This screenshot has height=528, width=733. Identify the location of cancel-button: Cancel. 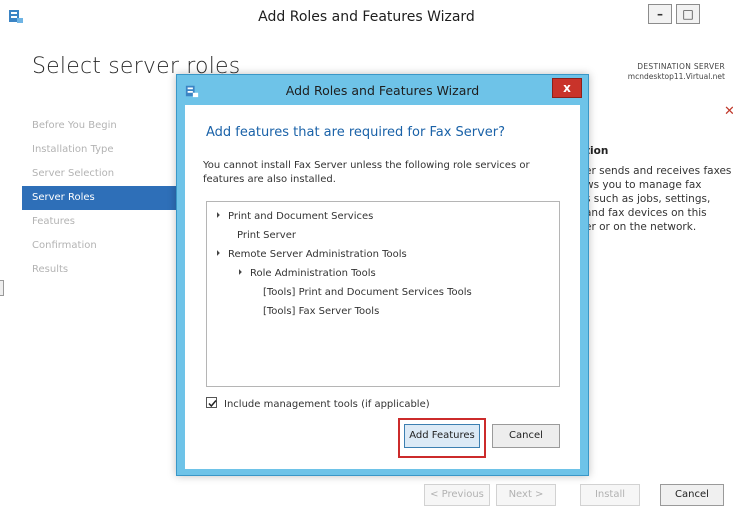
(692, 495).